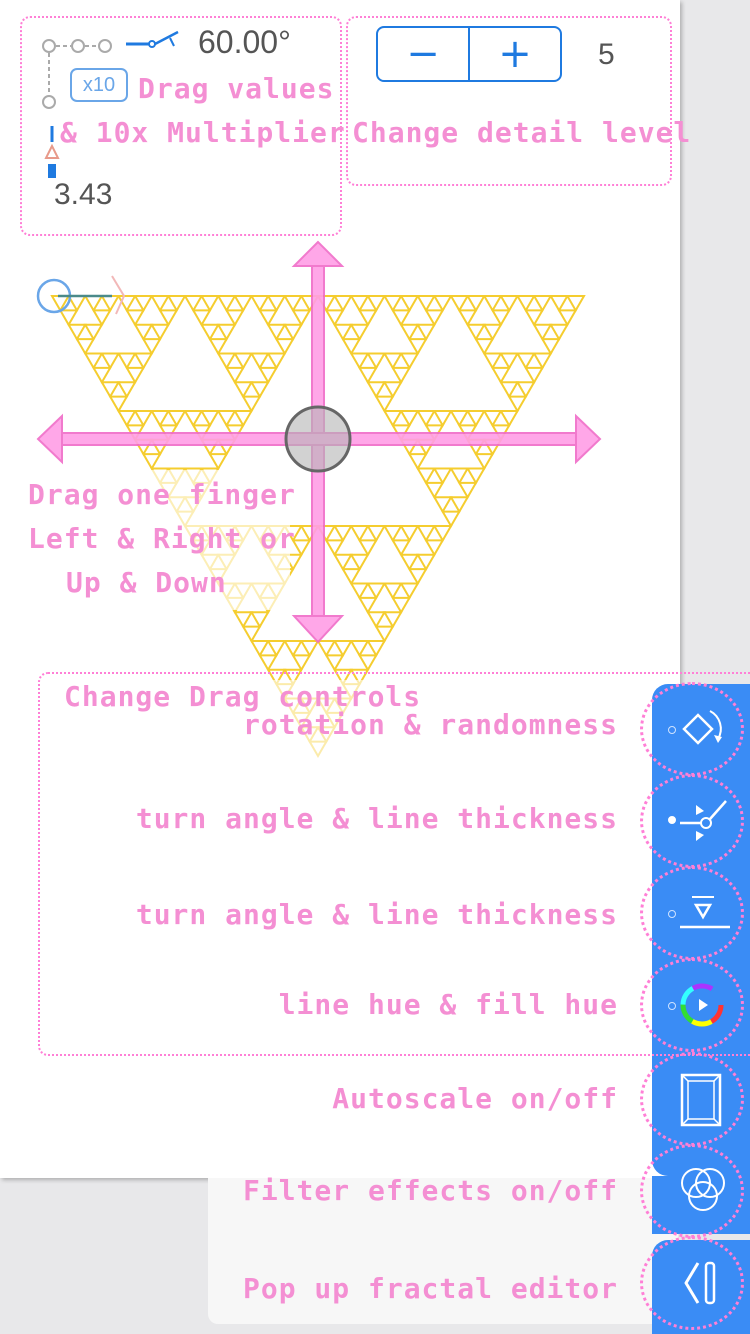 The width and height of the screenshot is (750, 1334). I want to click on fractal-editor-button, so click(692, 1283).